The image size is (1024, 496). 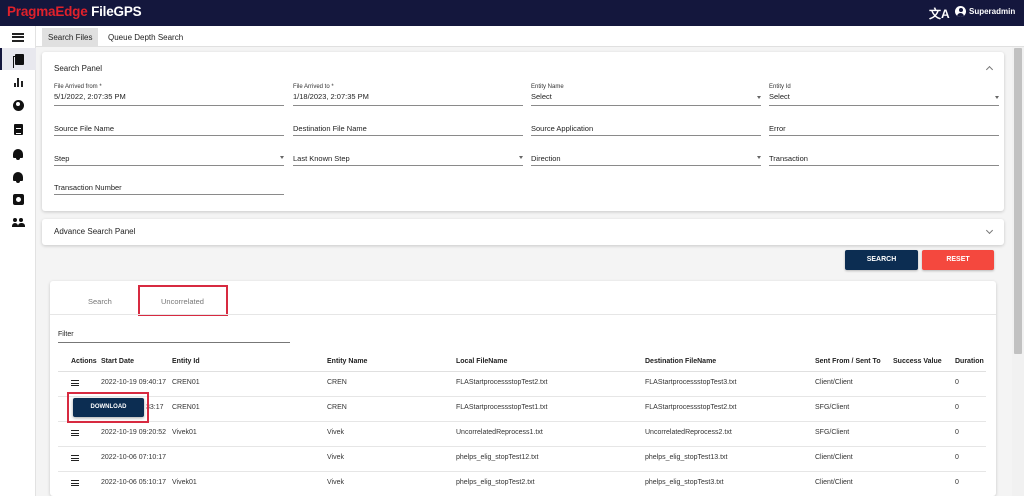 I want to click on cell-local-filename: UncorrelatedReprocess1.txt, so click(x=499, y=432).